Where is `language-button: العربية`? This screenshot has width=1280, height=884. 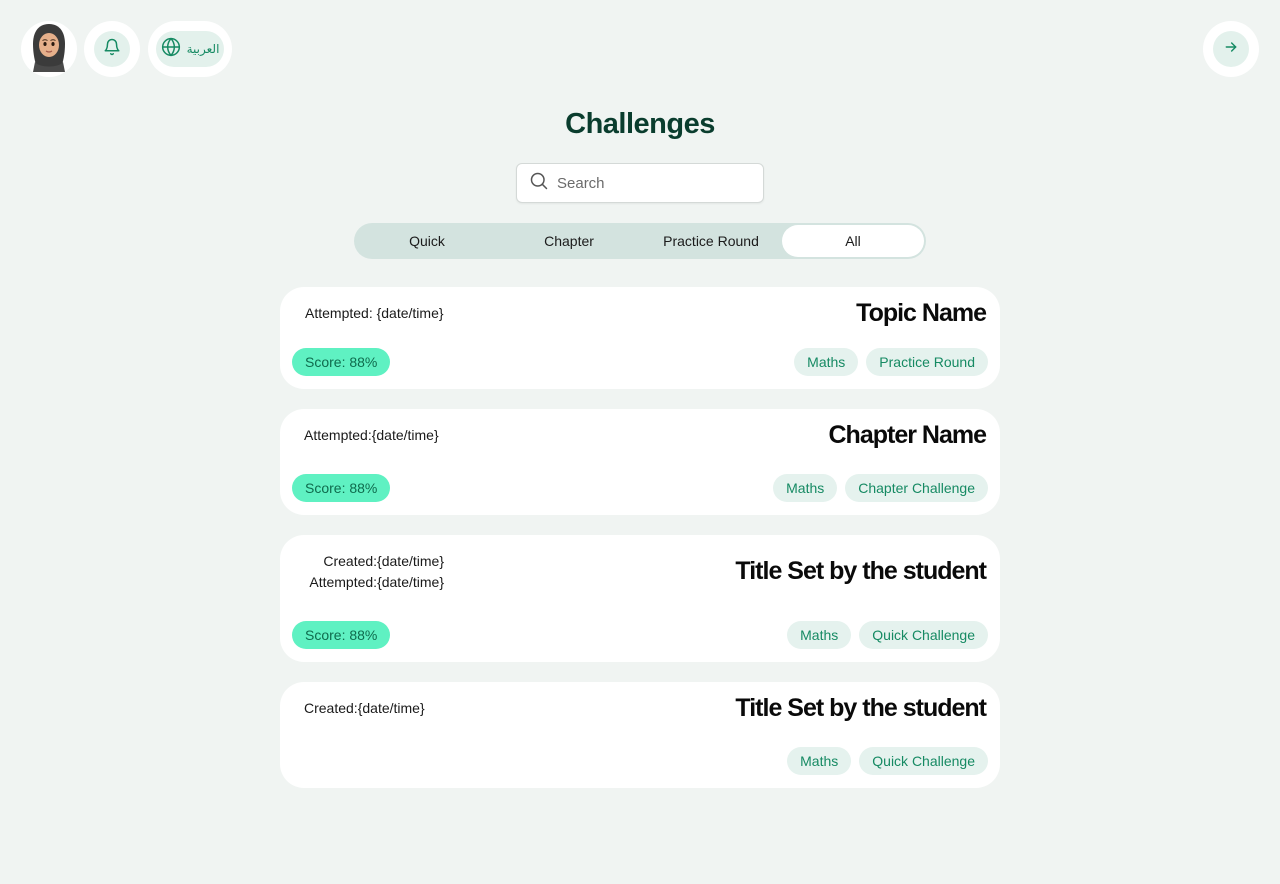 language-button: العربية is located at coordinates (190, 49).